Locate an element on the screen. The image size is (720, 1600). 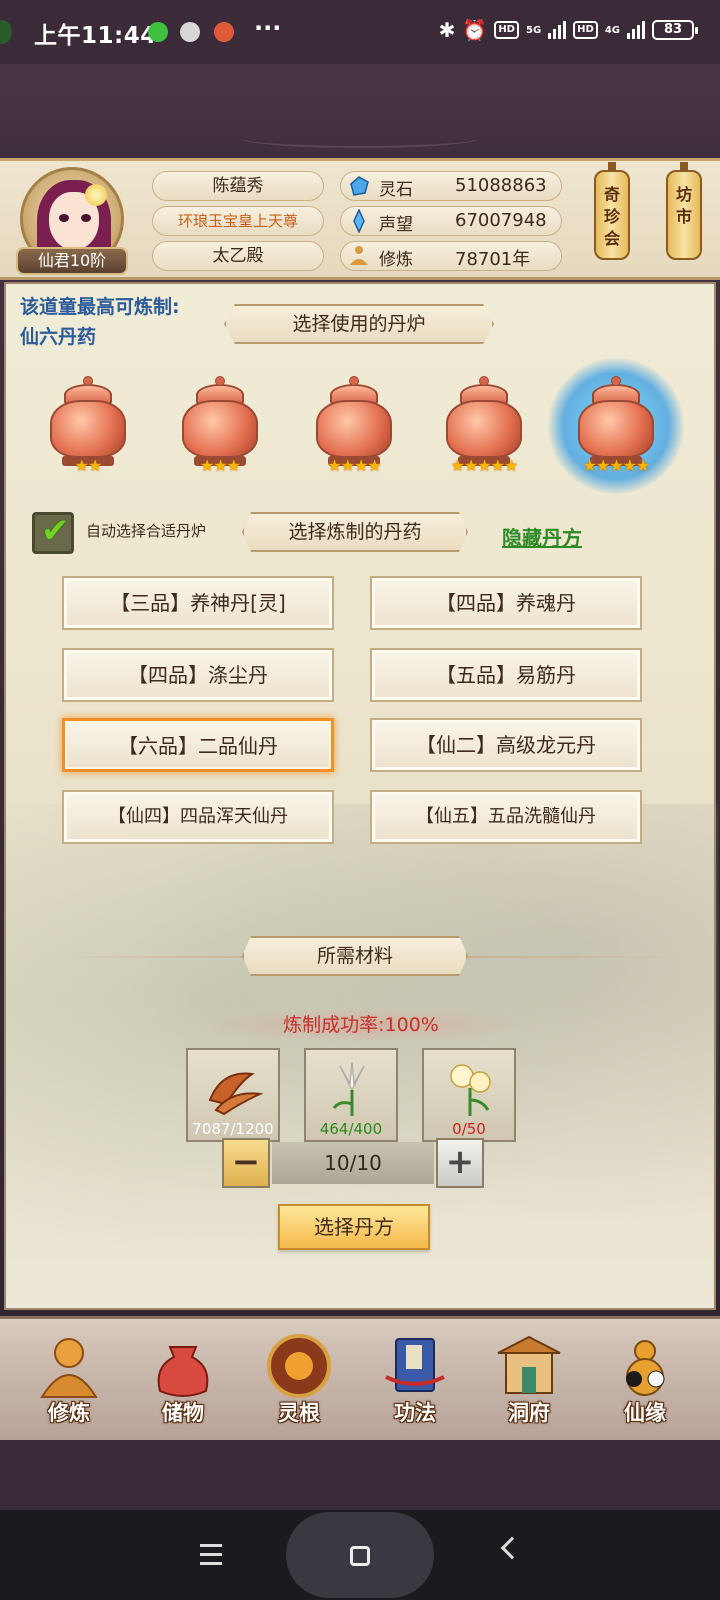
white-lily-icon is located at coordinates (348, 1088).